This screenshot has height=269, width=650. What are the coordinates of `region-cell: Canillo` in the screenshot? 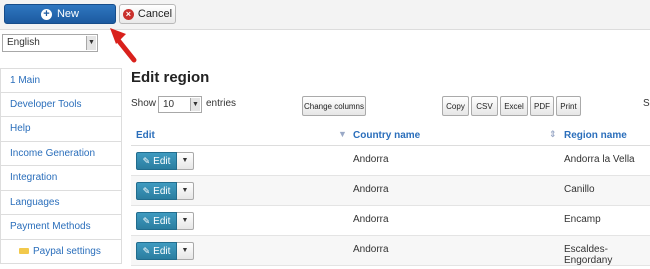 It's located at (579, 189).